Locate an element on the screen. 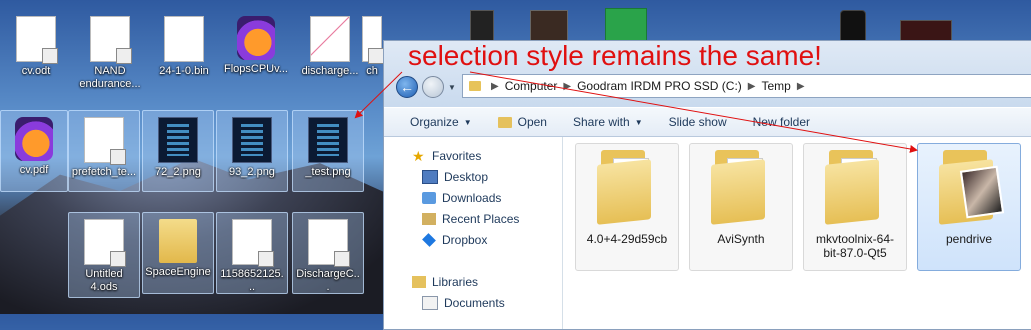  arrow-to-desktop is located at coordinates (378, 95).